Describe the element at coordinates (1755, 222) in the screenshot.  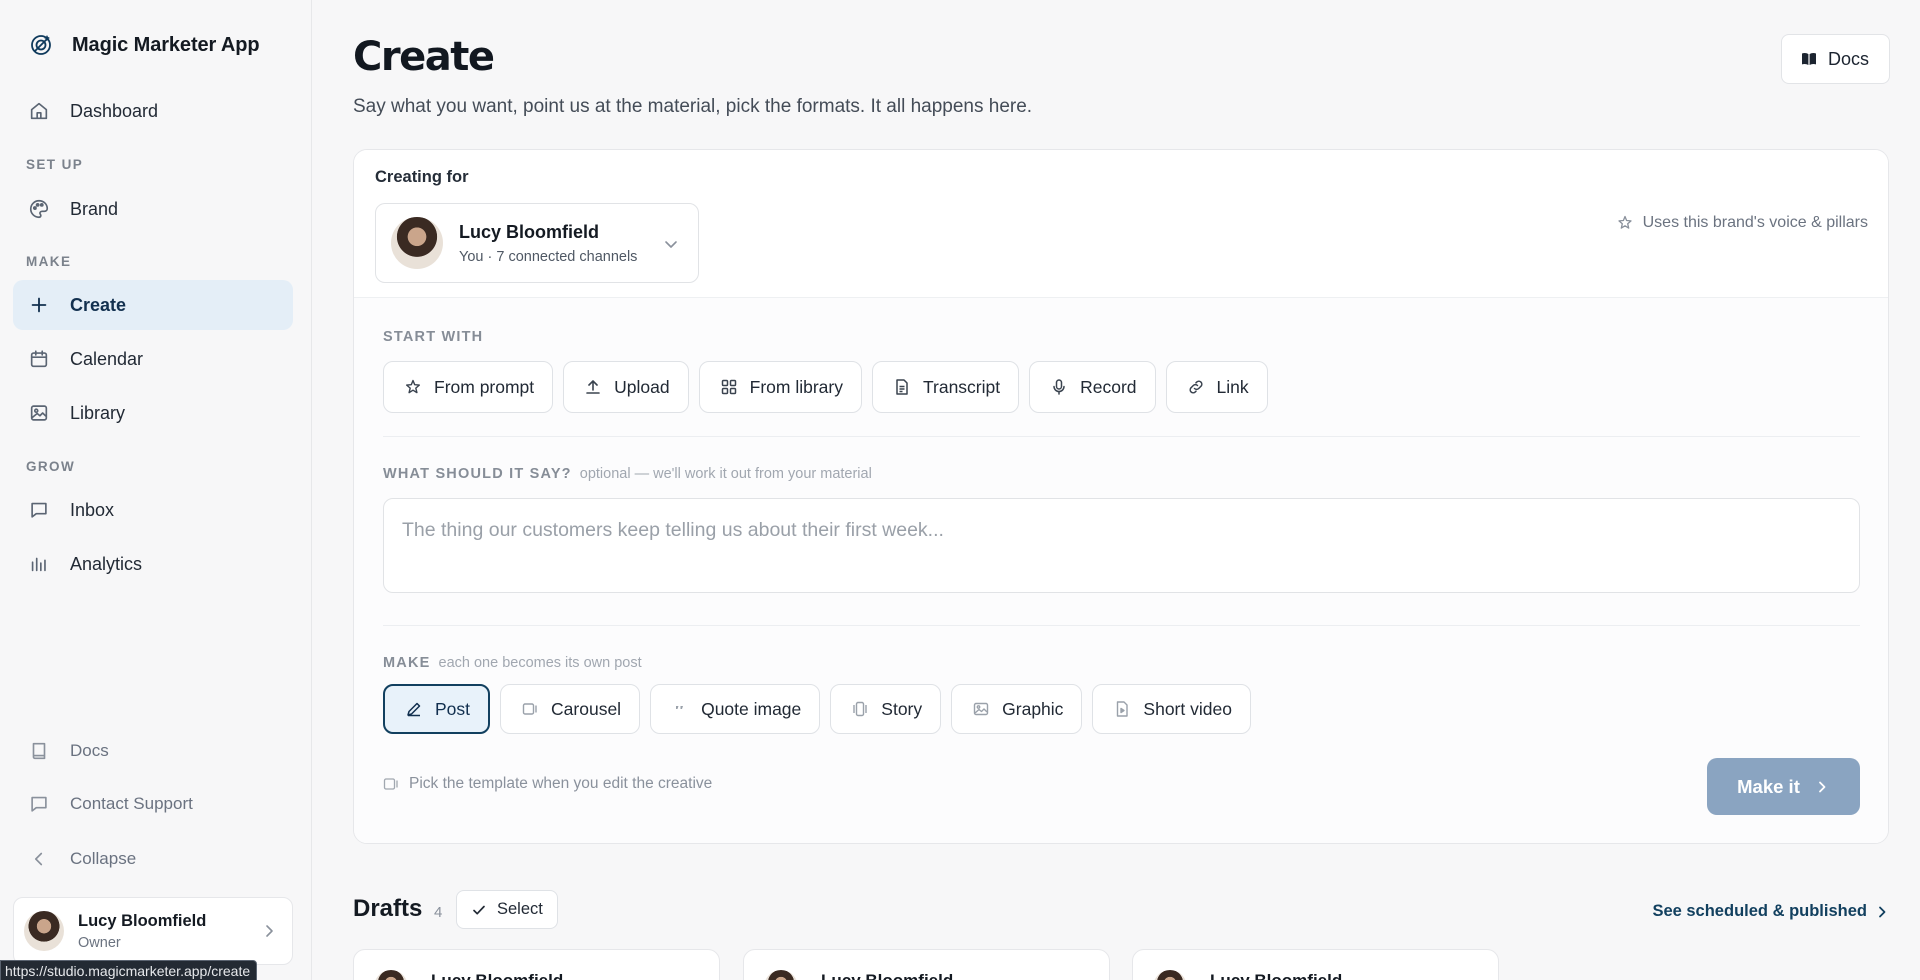
I see `brand-voice-text: Uses this brand's voice & pillars` at that location.